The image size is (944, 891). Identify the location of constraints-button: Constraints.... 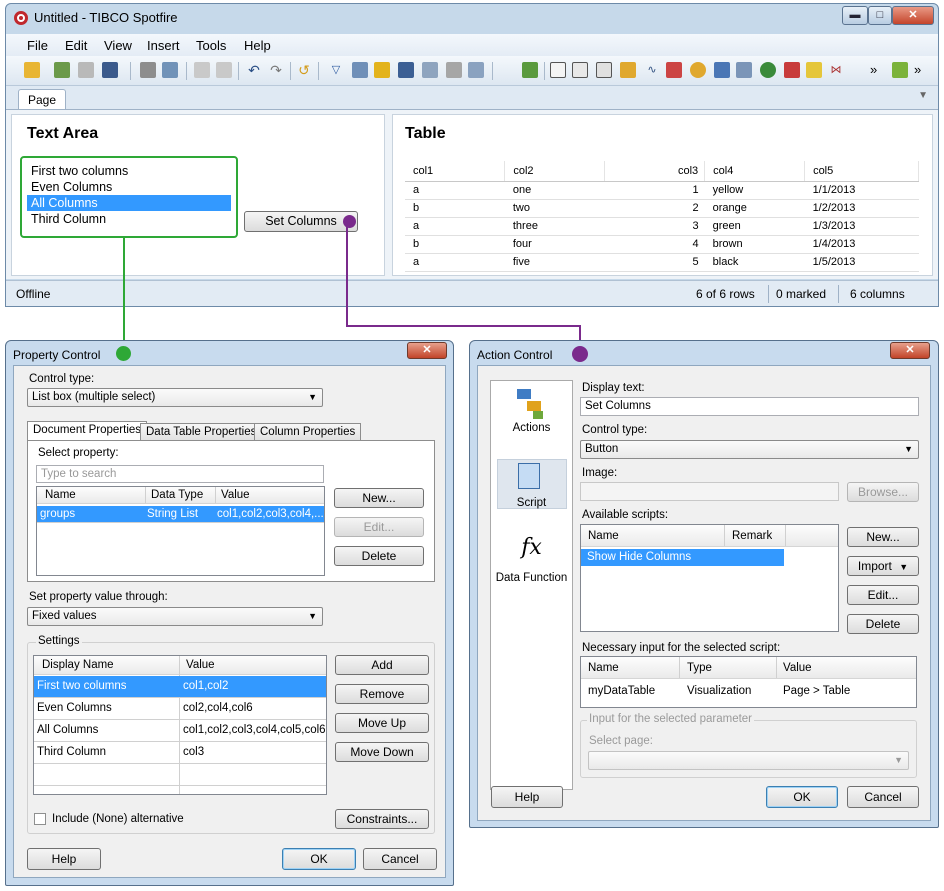
(382, 819).